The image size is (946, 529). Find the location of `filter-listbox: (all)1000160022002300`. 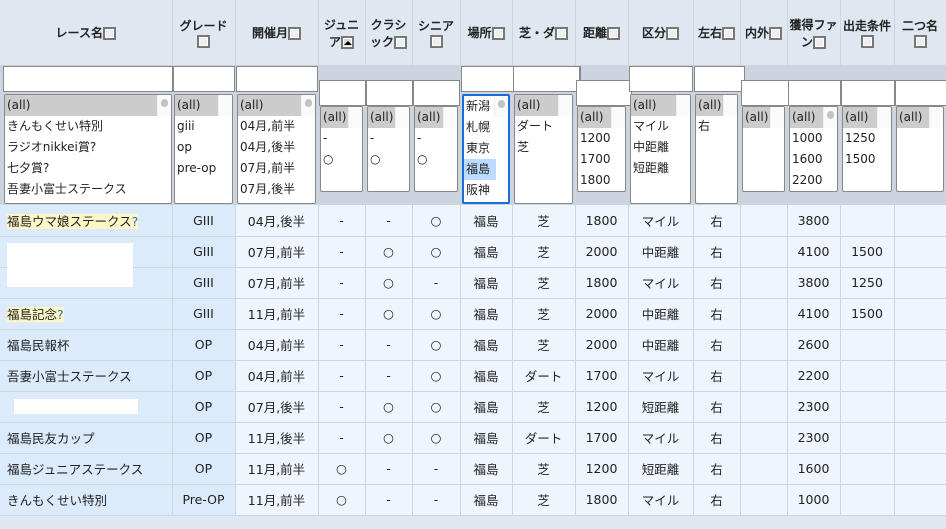

filter-listbox: (all)1000160022002300 is located at coordinates (813, 149).